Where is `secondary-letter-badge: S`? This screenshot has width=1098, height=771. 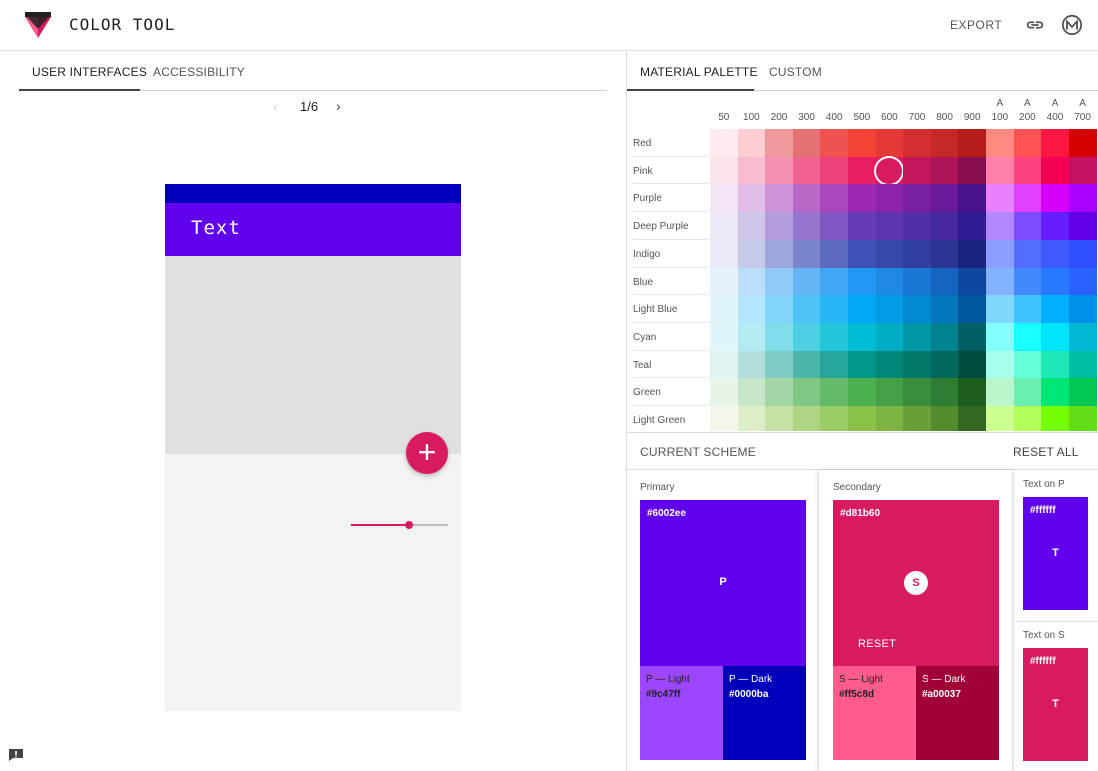
secondary-letter-badge: S is located at coordinates (916, 583).